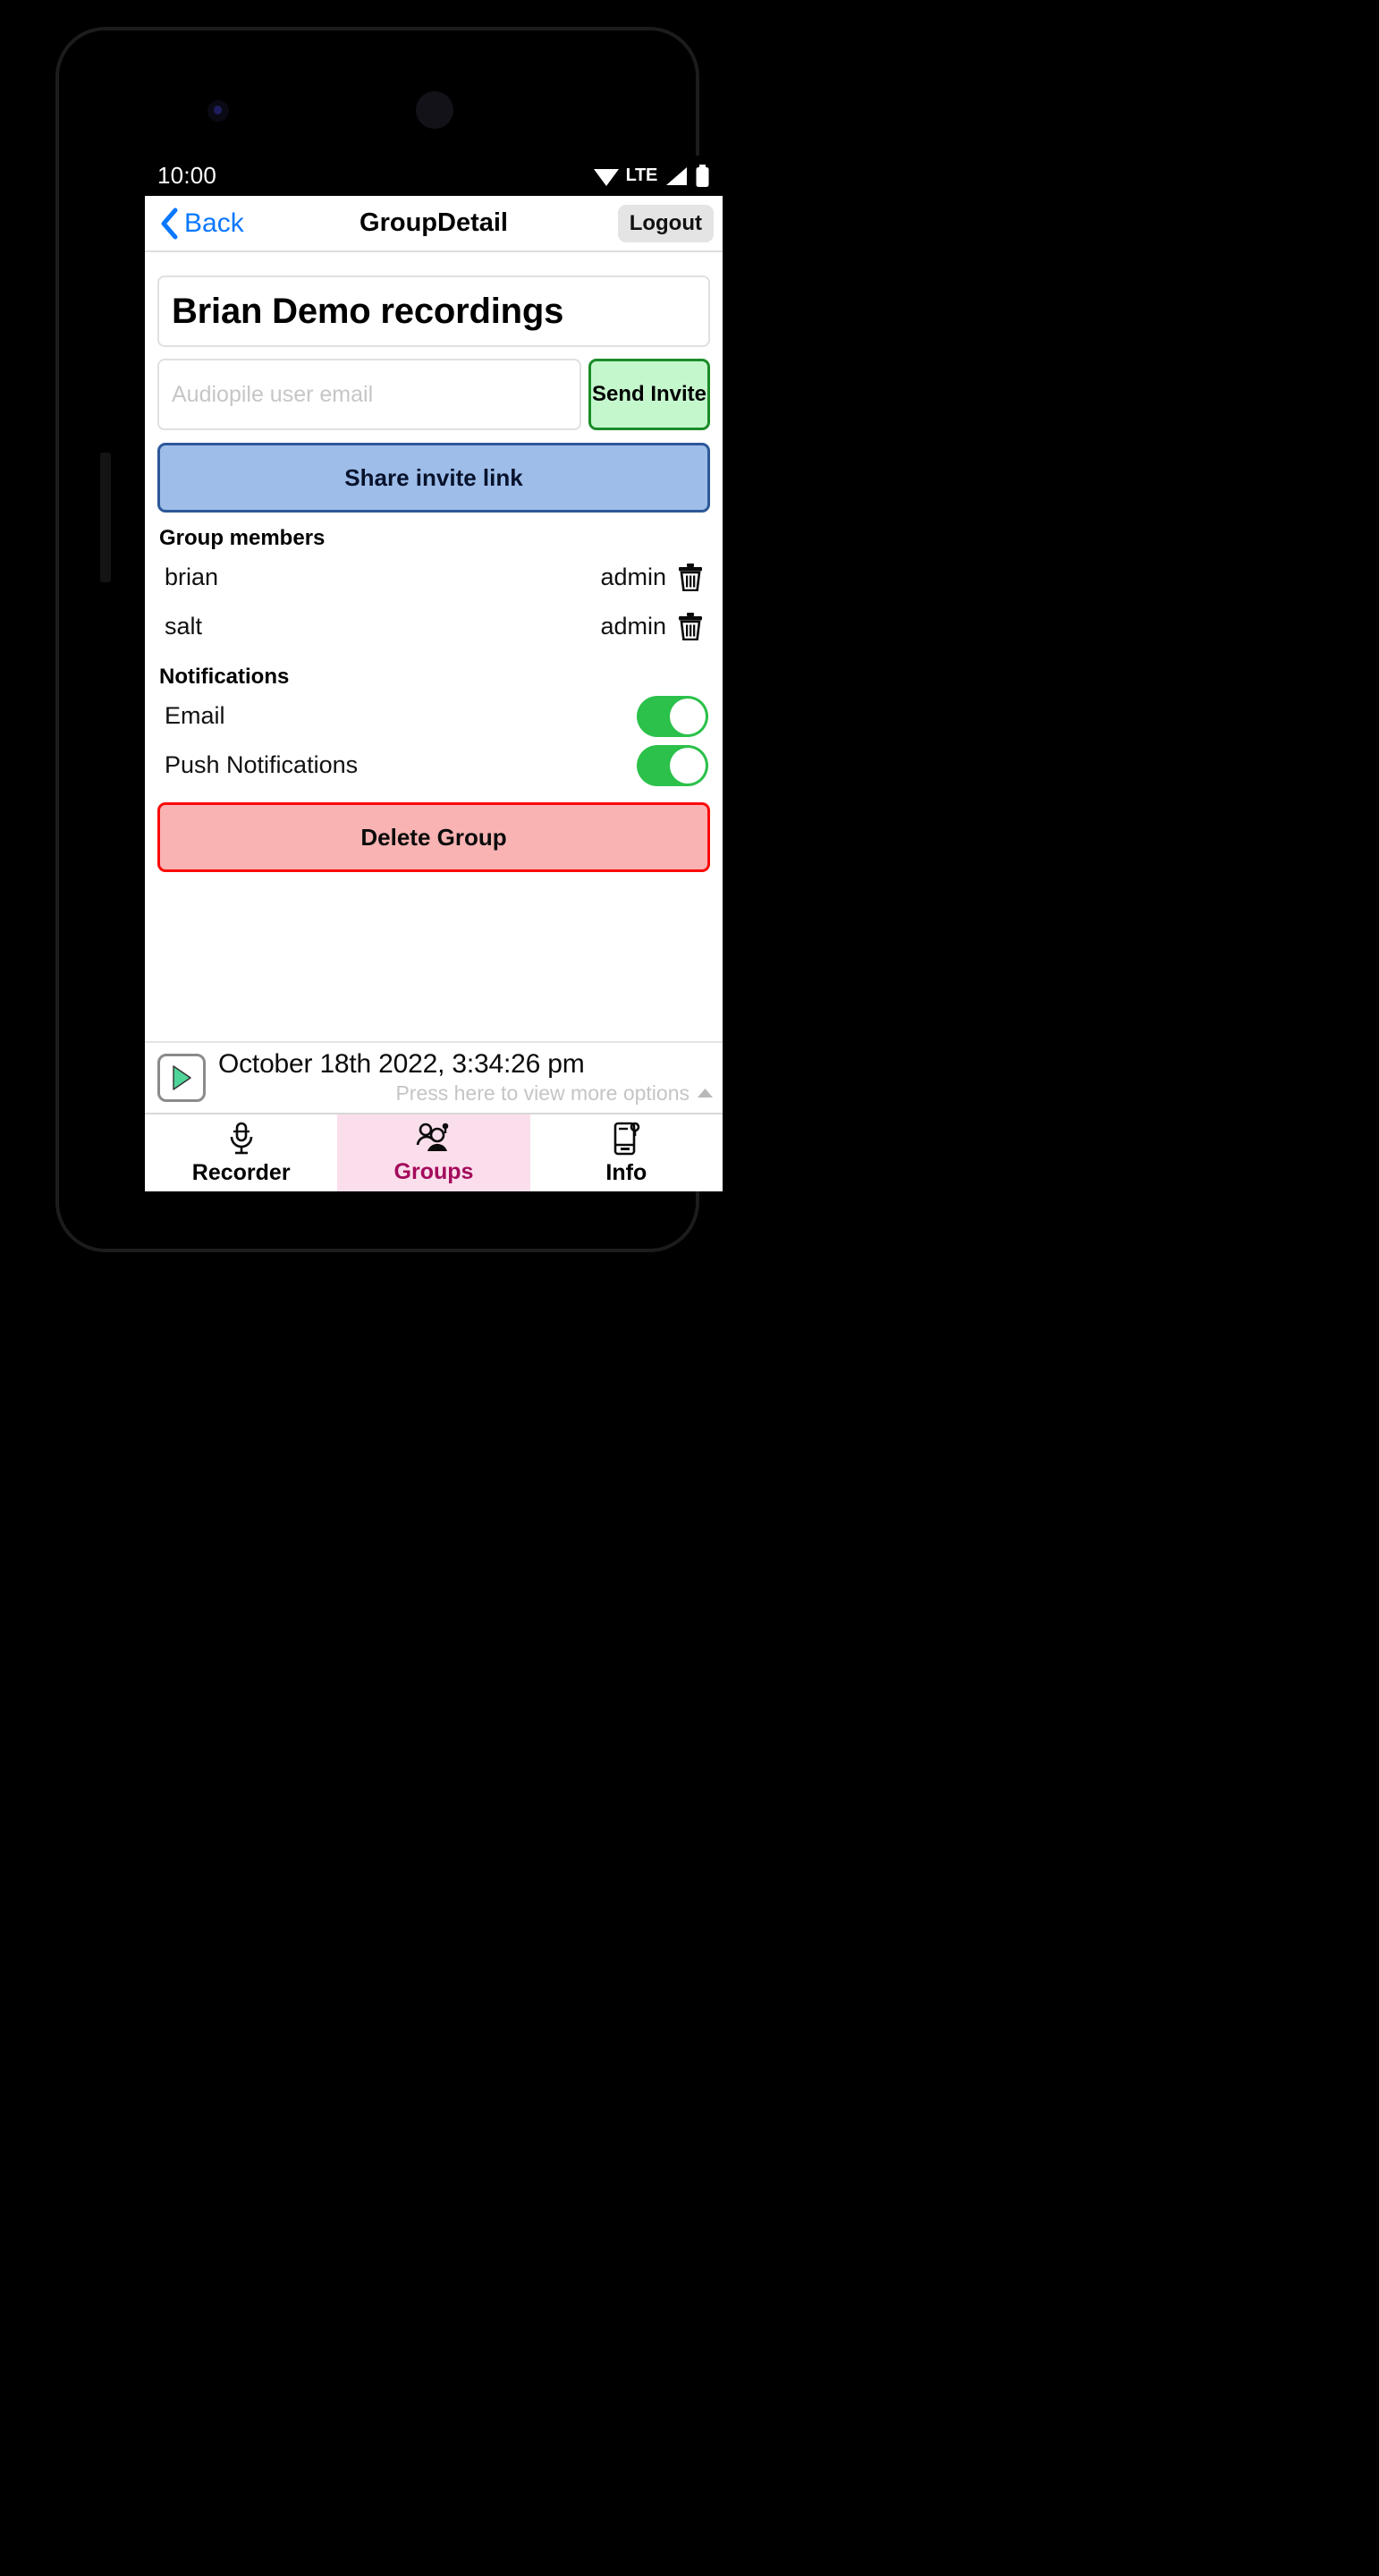 This screenshot has height=2576, width=1379. I want to click on share-invite-link-button: Share invite link, so click(433, 478).